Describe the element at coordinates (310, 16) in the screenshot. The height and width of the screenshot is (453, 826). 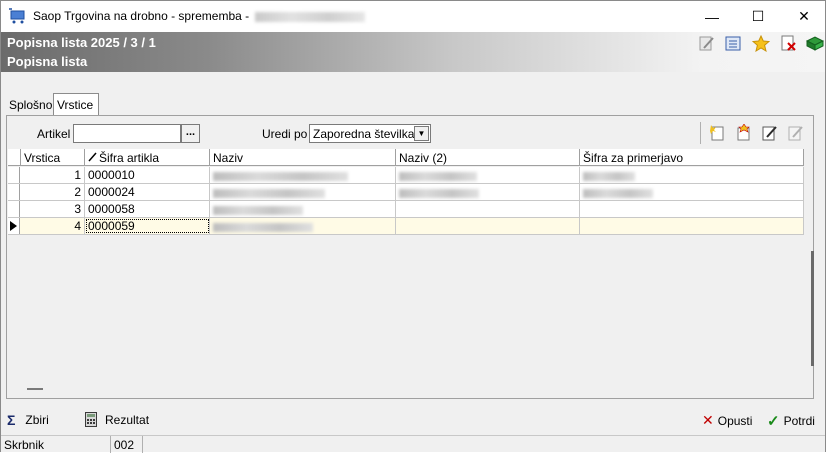
I see `redacted-title` at that location.